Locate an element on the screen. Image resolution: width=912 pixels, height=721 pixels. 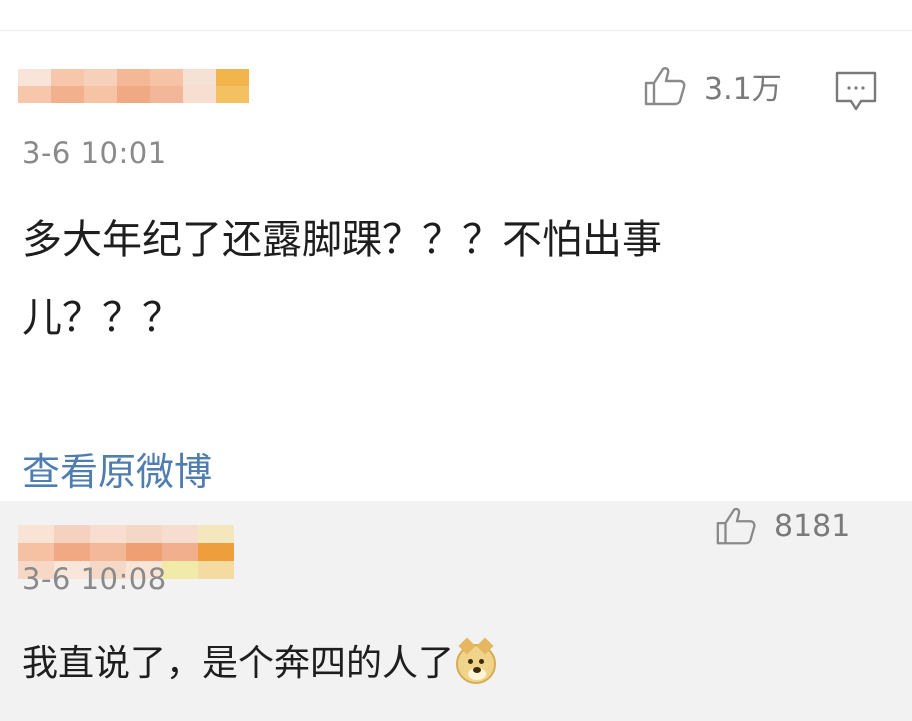
main-comment-like-button: 3.1万 is located at coordinates (712, 86).